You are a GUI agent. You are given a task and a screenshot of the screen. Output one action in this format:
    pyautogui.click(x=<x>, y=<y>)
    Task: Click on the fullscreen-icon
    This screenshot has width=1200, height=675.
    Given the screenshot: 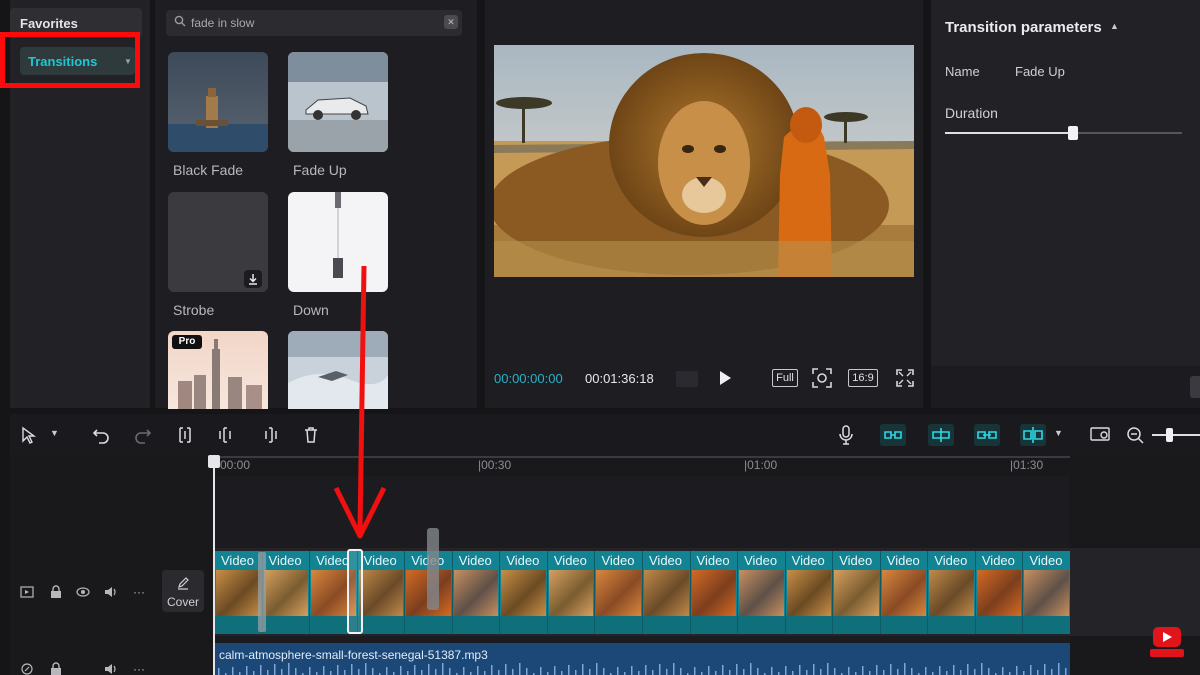 What is the action you would take?
    pyautogui.click(x=905, y=378)
    